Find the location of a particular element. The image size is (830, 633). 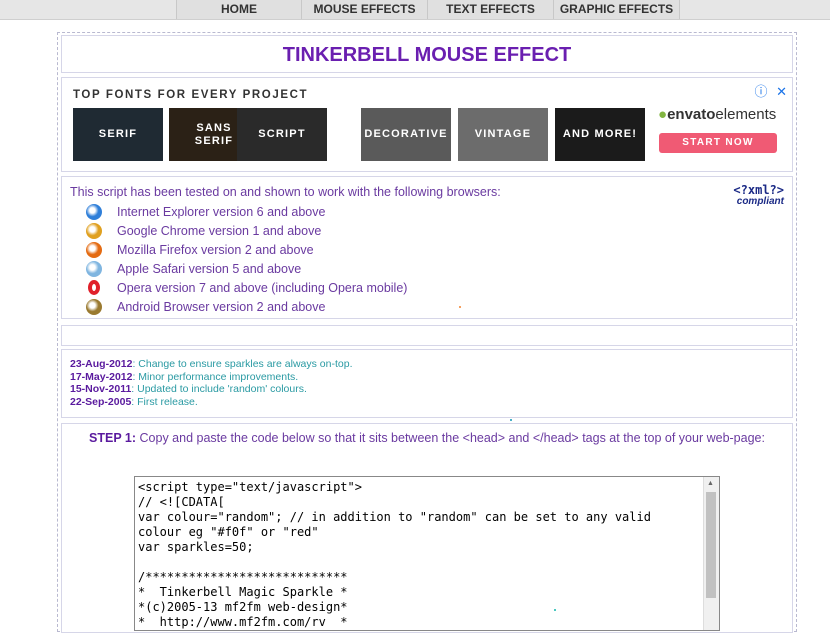

browser-item: Android Browser version 2 and above is located at coordinates (246, 306).